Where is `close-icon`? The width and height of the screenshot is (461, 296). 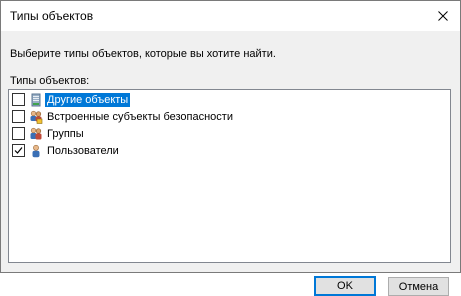 close-icon is located at coordinates (443, 16).